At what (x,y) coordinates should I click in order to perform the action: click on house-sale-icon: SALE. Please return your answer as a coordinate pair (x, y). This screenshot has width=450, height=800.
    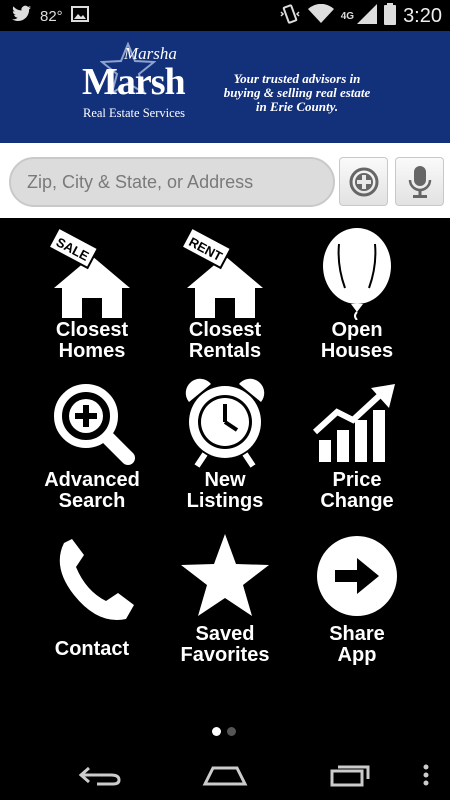
    Looking at the image, I should click on (88, 272).